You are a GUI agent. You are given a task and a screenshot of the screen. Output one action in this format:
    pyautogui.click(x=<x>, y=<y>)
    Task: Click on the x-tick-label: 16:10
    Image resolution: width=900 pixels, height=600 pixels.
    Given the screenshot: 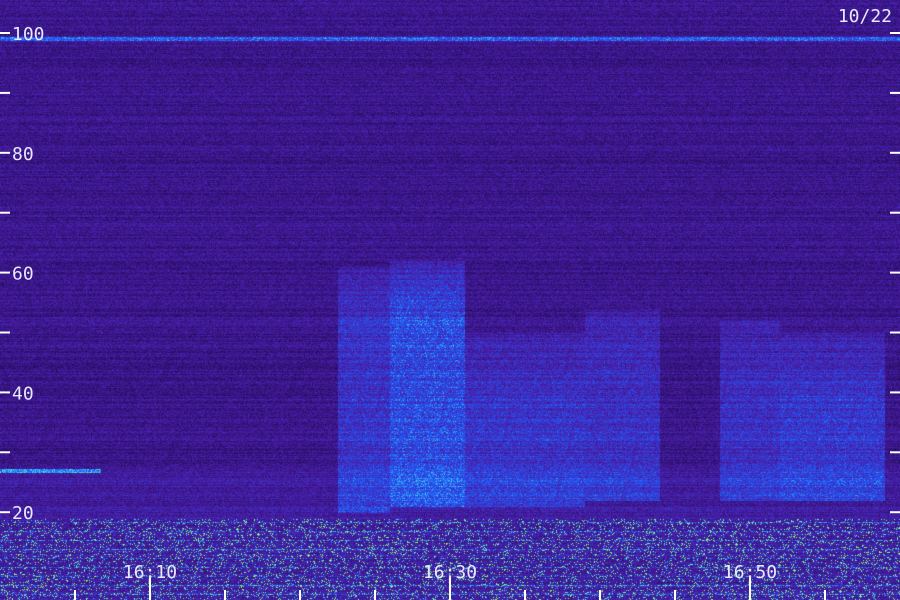 What is the action you would take?
    pyautogui.click(x=150, y=572)
    